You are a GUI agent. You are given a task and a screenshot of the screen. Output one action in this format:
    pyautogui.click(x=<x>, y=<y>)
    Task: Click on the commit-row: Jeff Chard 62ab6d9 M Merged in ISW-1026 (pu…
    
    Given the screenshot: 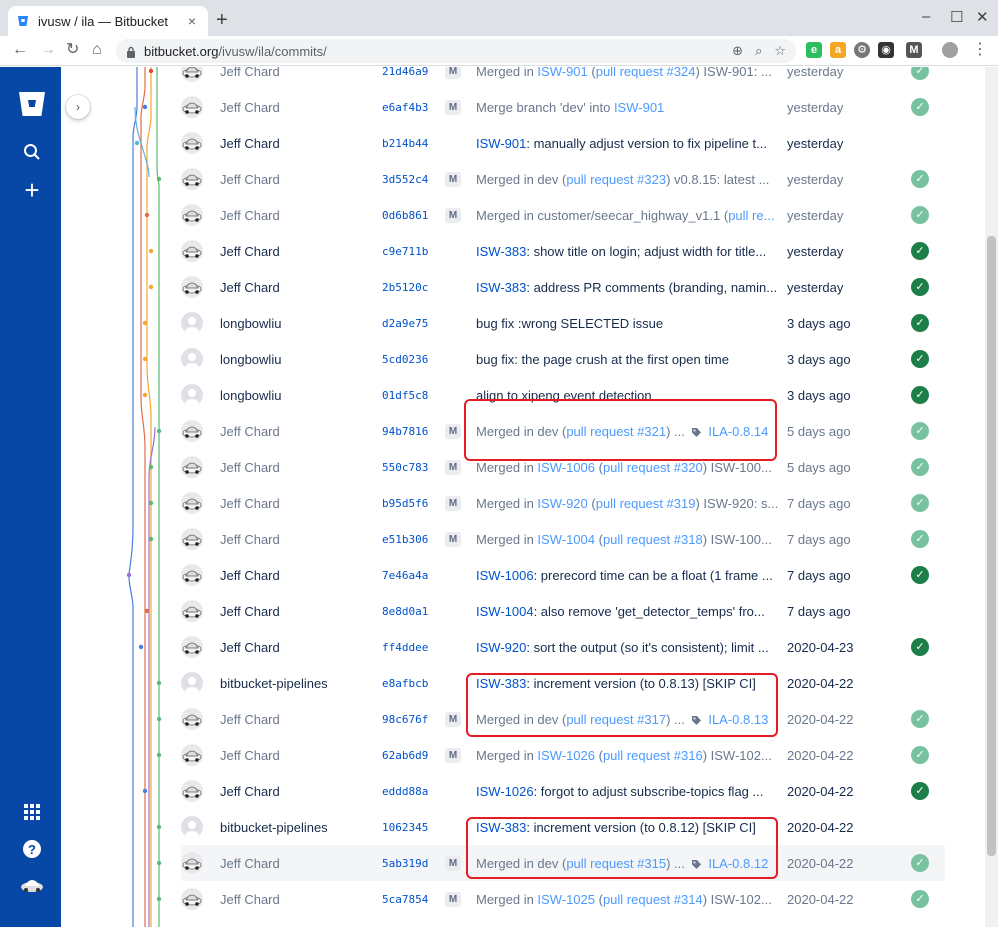 What is the action you would take?
    pyautogui.click(x=563, y=755)
    